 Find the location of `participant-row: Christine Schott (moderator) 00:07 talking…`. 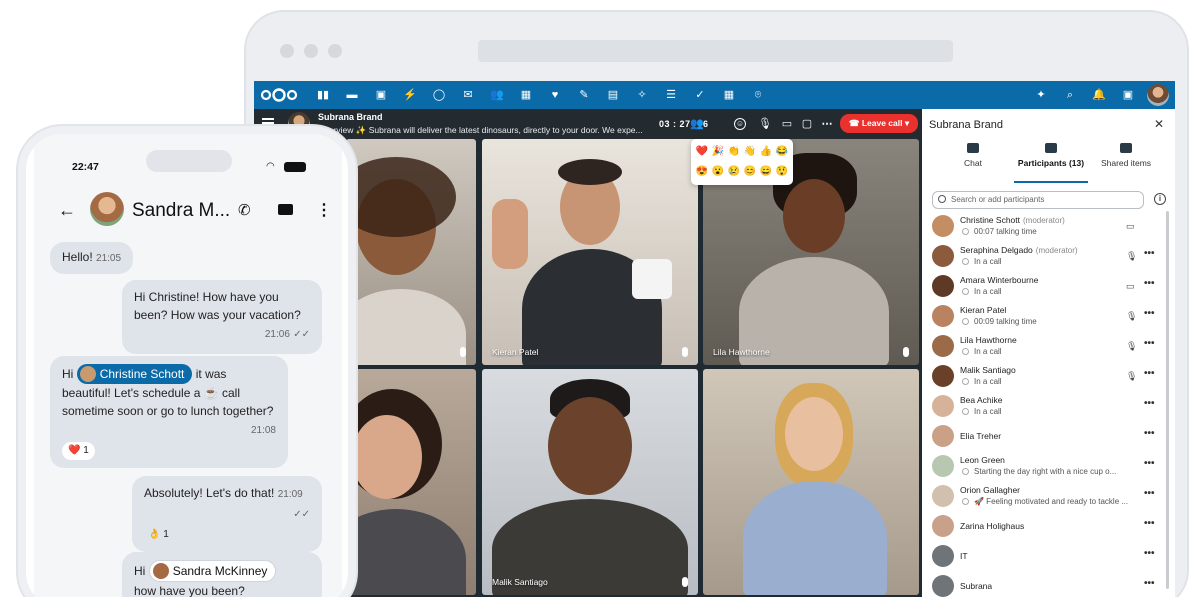

participant-row: Christine Schott (moderator) 00:07 talking… is located at coordinates (1045, 227).